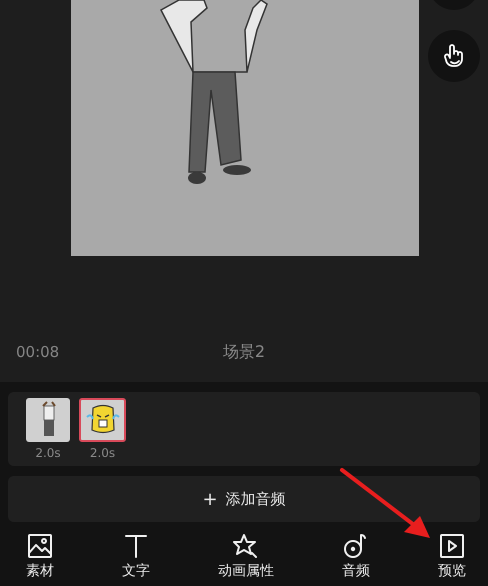  What do you see at coordinates (136, 546) in the screenshot?
I see `text-icon` at bounding box center [136, 546].